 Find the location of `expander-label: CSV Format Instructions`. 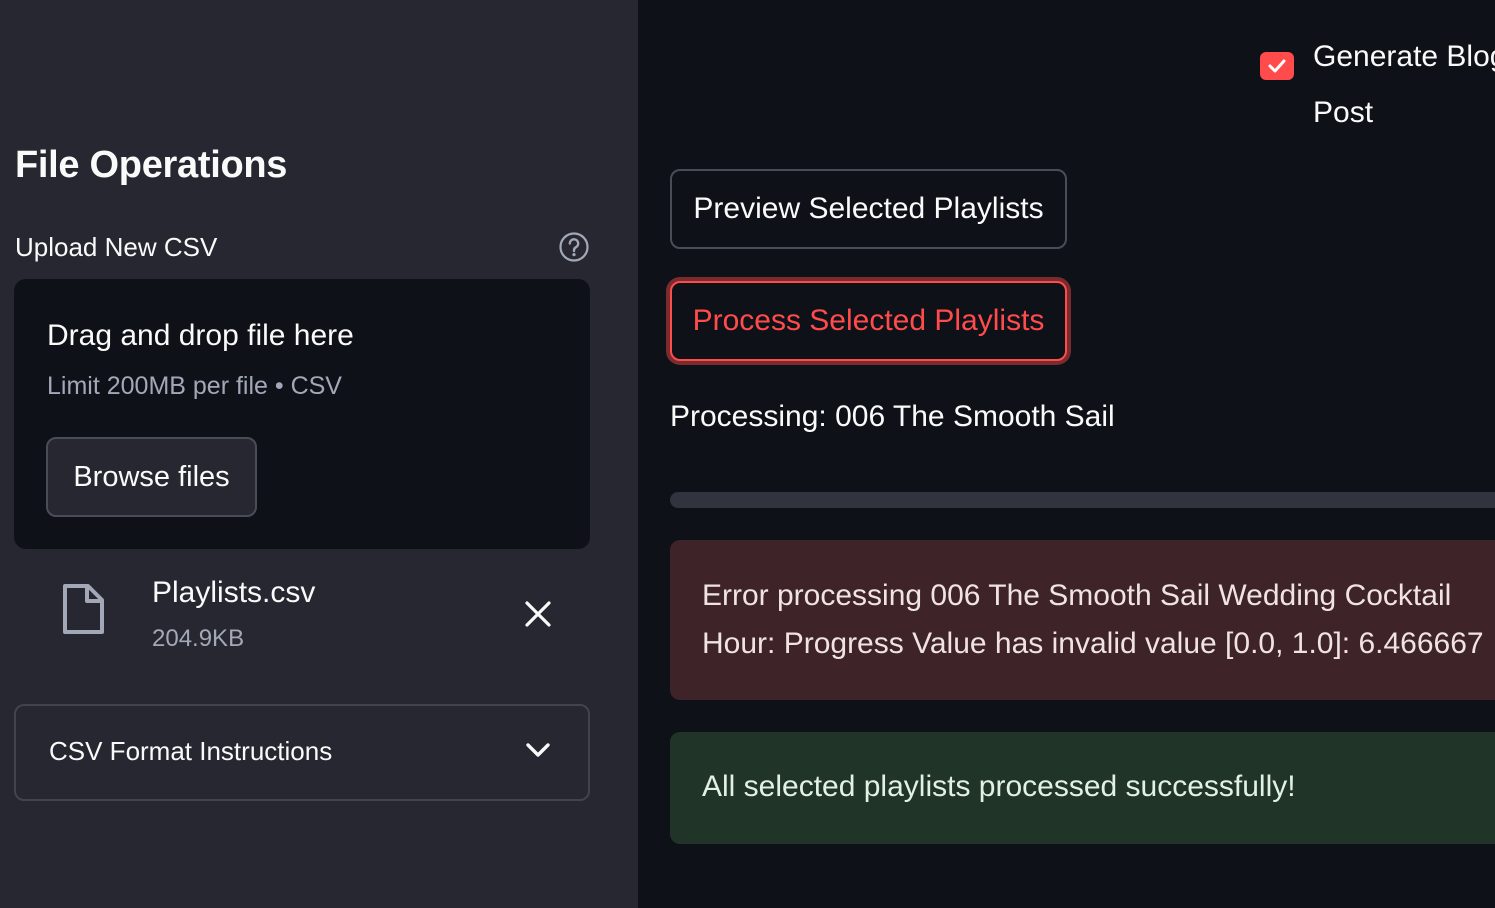

expander-label: CSV Format Instructions is located at coordinates (191, 751).